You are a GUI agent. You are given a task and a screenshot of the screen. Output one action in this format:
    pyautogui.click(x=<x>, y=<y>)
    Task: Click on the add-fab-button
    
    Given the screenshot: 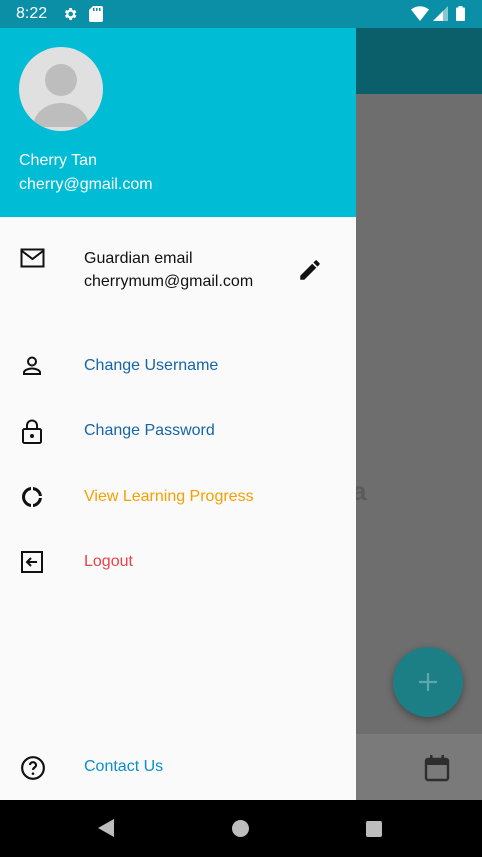 What is the action you would take?
    pyautogui.click(x=428, y=682)
    